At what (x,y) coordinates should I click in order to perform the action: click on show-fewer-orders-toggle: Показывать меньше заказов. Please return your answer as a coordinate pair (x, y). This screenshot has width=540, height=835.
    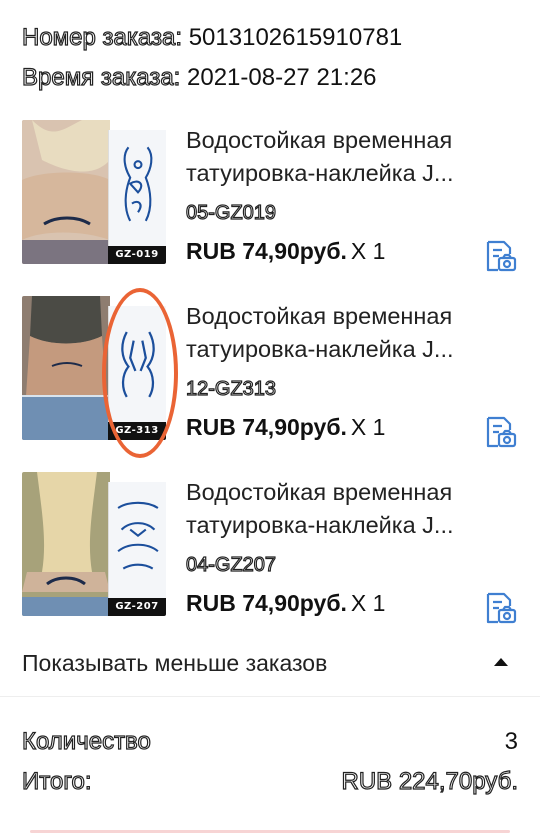
    Looking at the image, I should click on (270, 665).